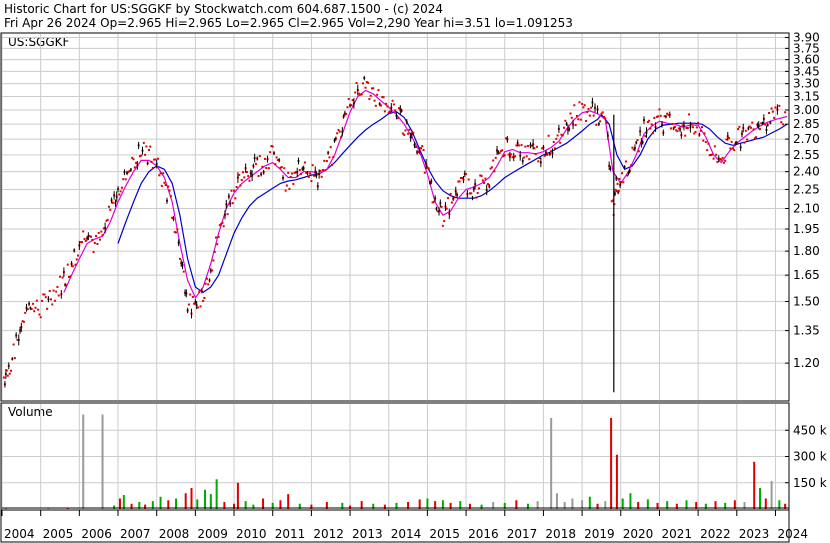 The height and width of the screenshot is (543, 830). I want to click on volume-tick-label: 450 k, so click(810, 430).